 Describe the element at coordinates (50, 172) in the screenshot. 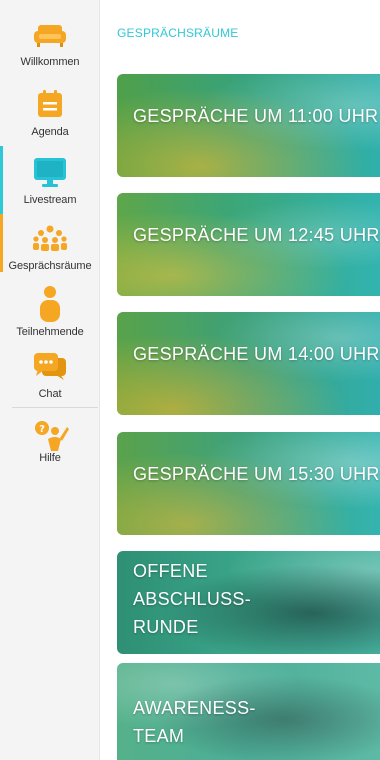

I see `monitor-icon` at that location.